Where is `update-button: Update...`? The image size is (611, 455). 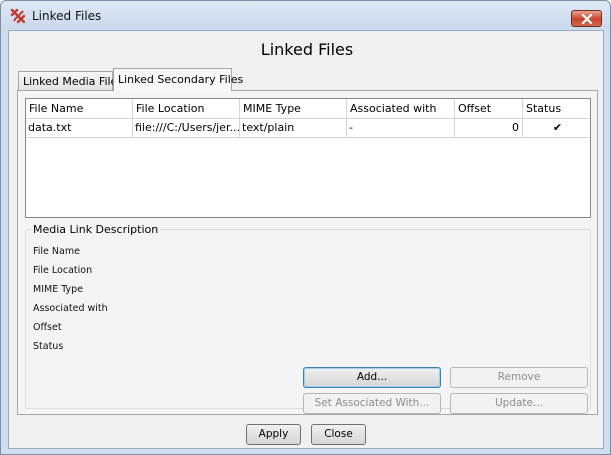
update-button: Update... is located at coordinates (519, 403).